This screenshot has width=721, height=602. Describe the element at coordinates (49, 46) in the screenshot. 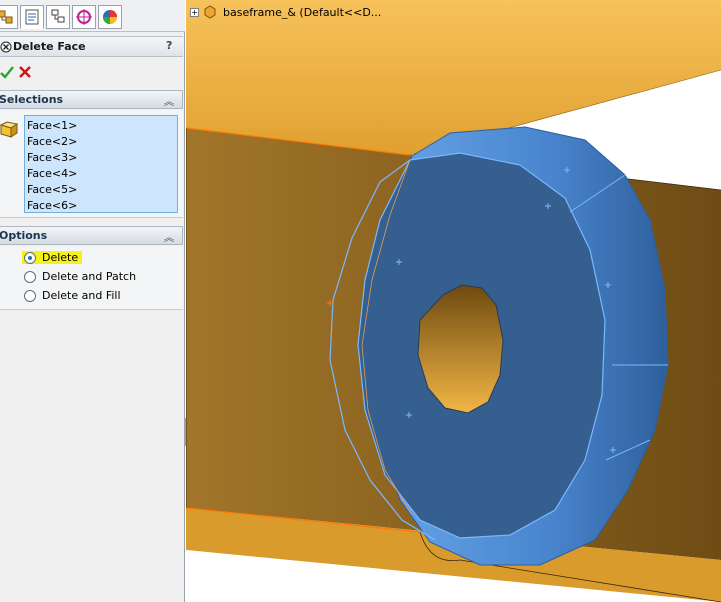

I see `property-manager-title: Delete Face` at that location.